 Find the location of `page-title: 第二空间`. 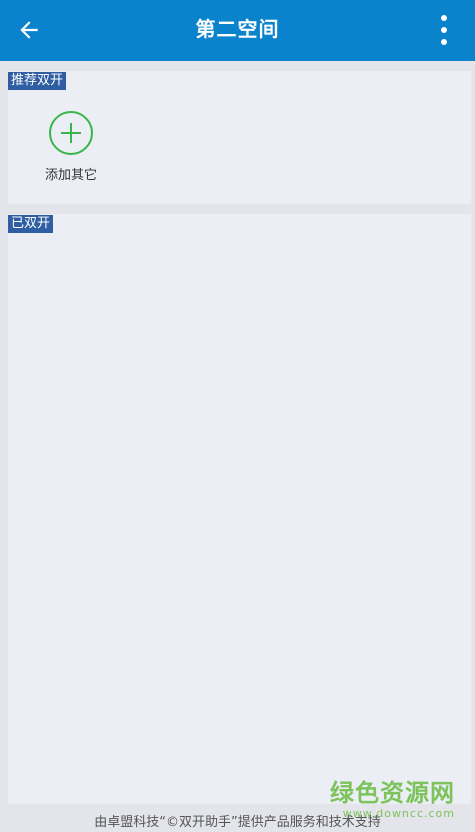

page-title: 第二空间 is located at coordinates (237, 29).